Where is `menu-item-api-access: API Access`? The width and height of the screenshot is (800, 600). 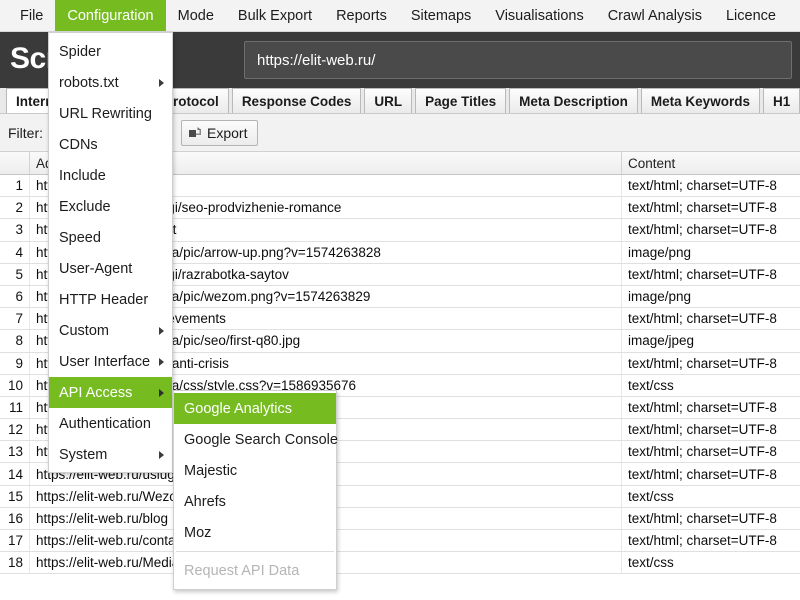 menu-item-api-access: API Access is located at coordinates (110, 392).